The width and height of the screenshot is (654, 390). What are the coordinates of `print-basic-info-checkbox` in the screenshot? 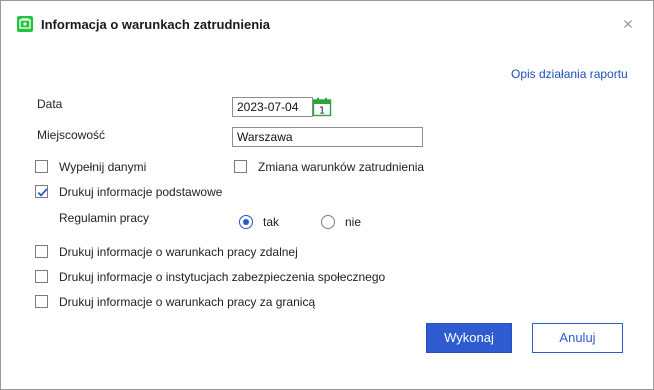 It's located at (41, 191).